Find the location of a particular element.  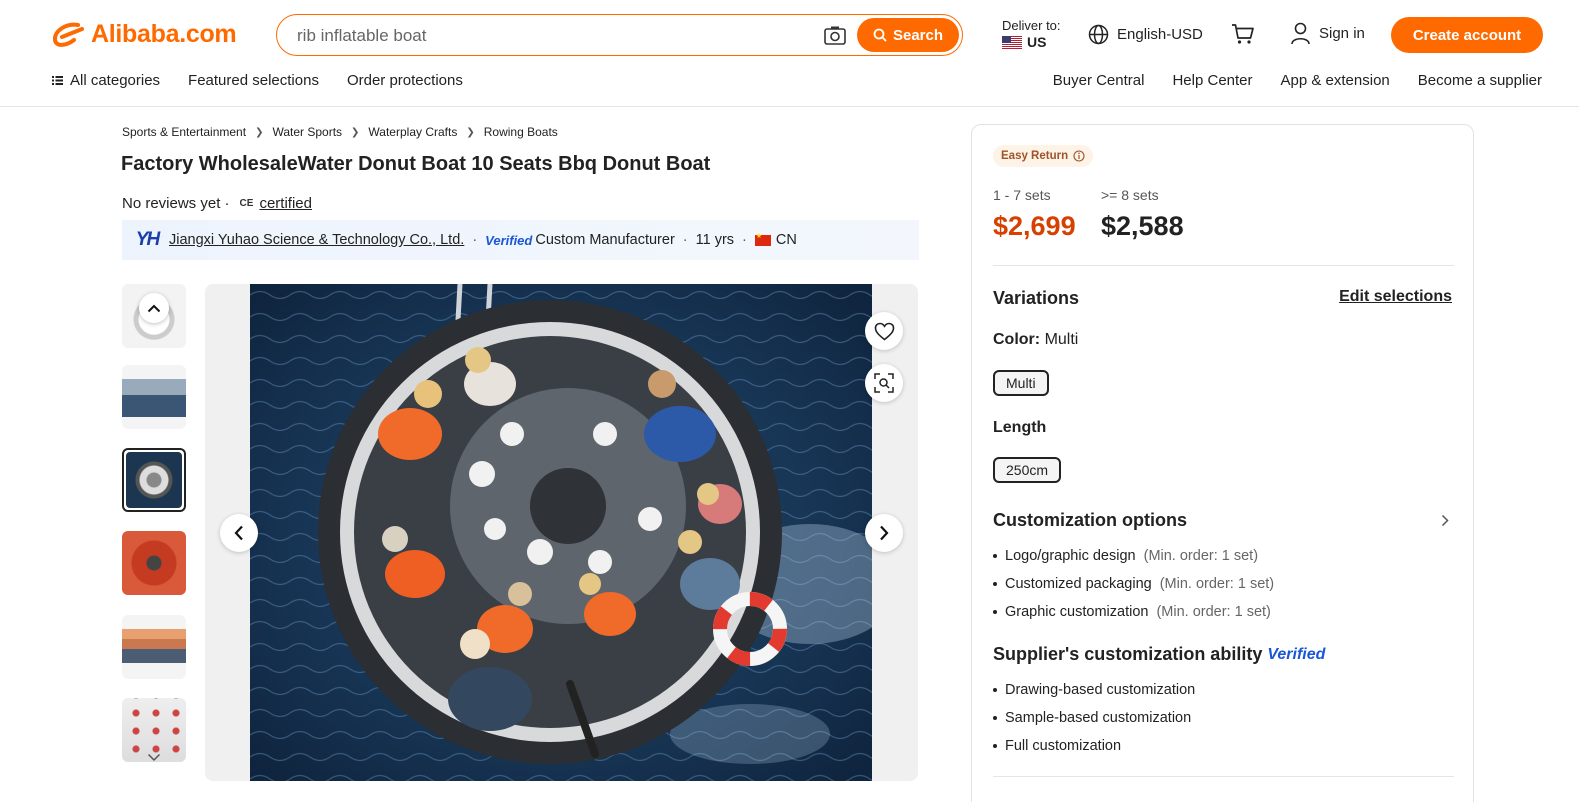

easy-return-badge: Easy Return is located at coordinates (1043, 156).